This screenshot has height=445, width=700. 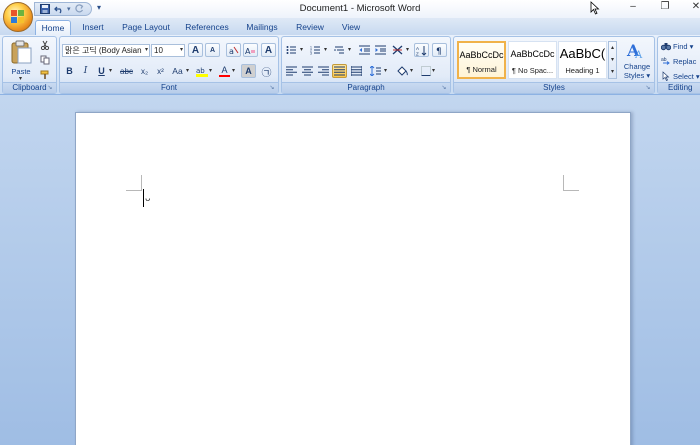 I want to click on align-center-icon, so click(x=307, y=71).